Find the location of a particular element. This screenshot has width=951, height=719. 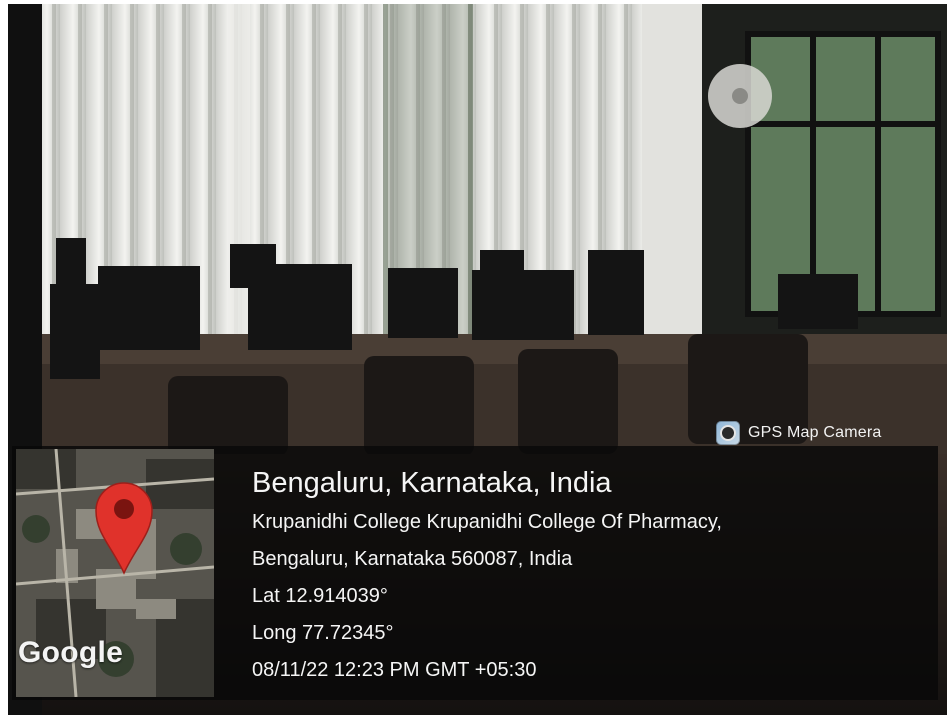

latitude-value: Lat 12.914039° is located at coordinates (320, 596).